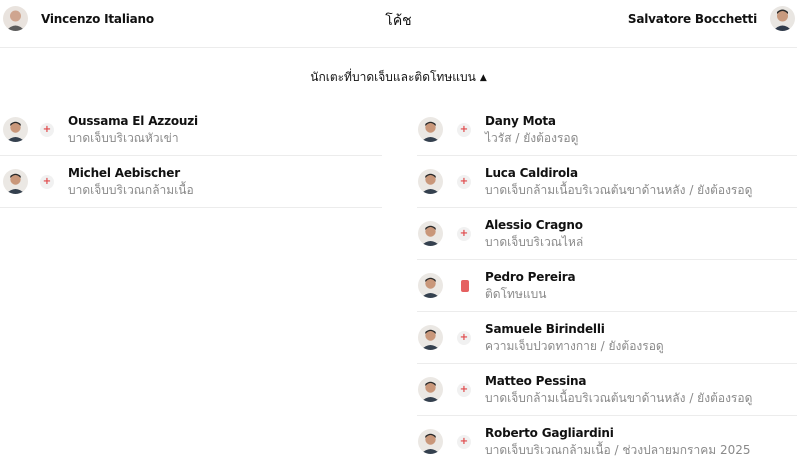 This screenshot has height=461, width=797. I want to click on player-text: Pedro Pereira ติดโทษแบน, so click(530, 286).